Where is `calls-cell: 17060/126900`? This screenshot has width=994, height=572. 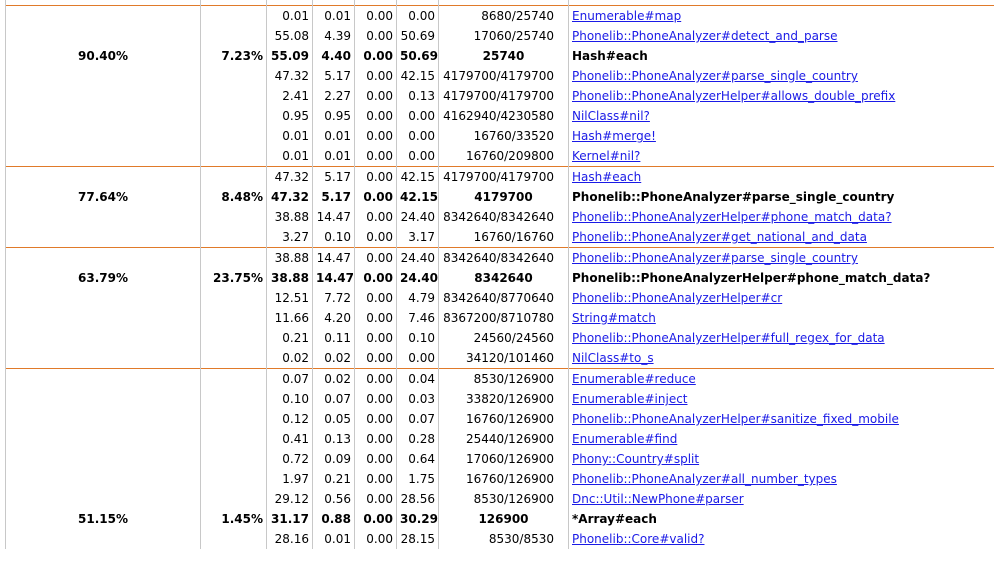 calls-cell: 17060/126900 is located at coordinates (503, 459).